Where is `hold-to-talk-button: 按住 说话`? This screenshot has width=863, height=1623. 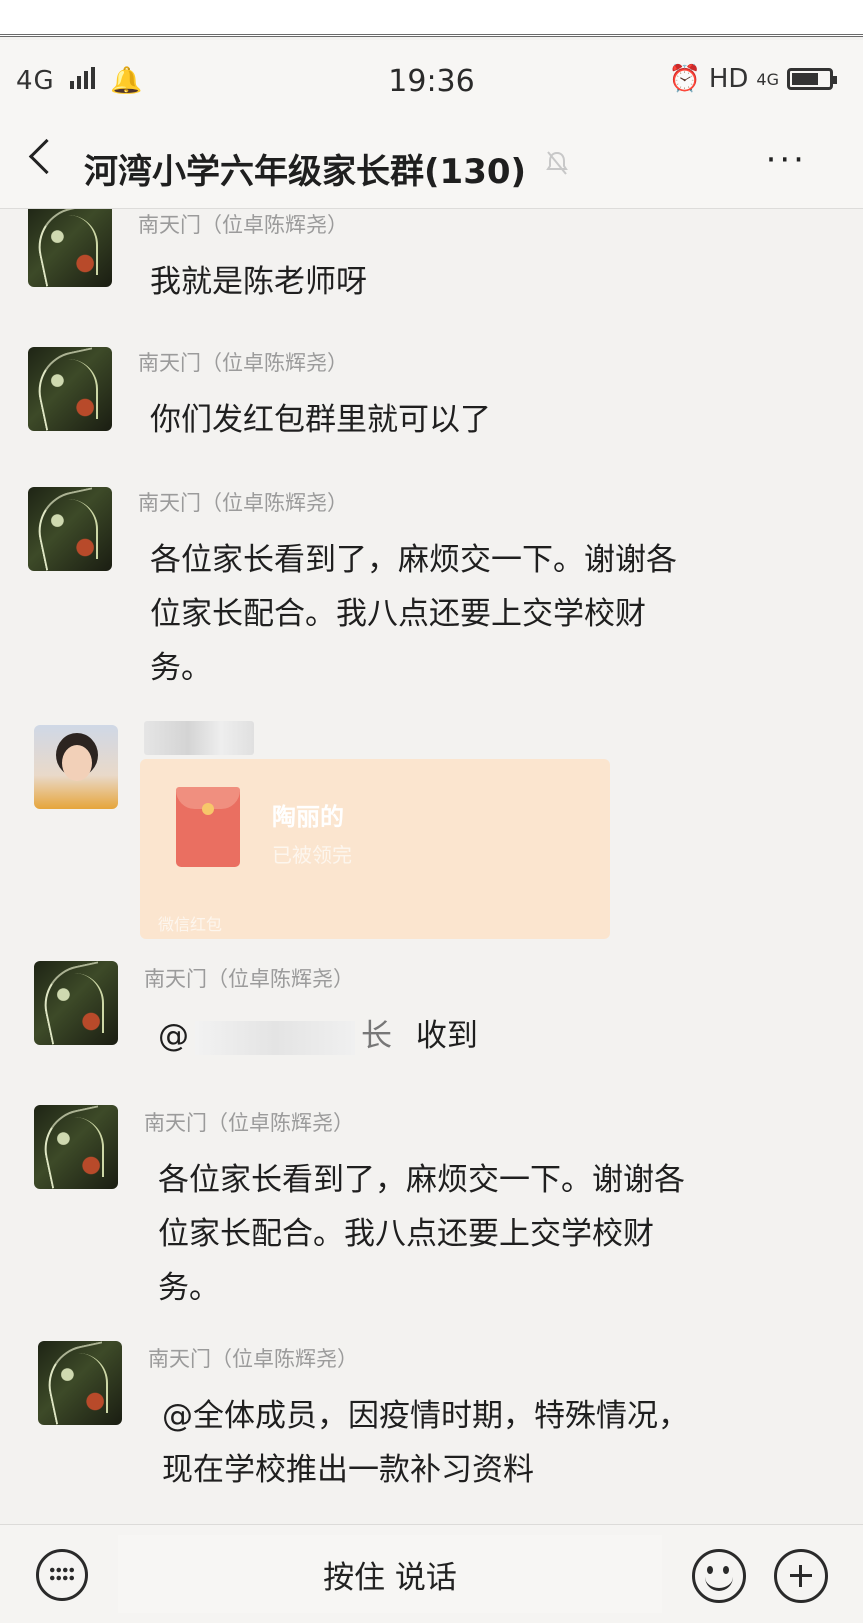 hold-to-talk-button: 按住 说话 is located at coordinates (390, 1574).